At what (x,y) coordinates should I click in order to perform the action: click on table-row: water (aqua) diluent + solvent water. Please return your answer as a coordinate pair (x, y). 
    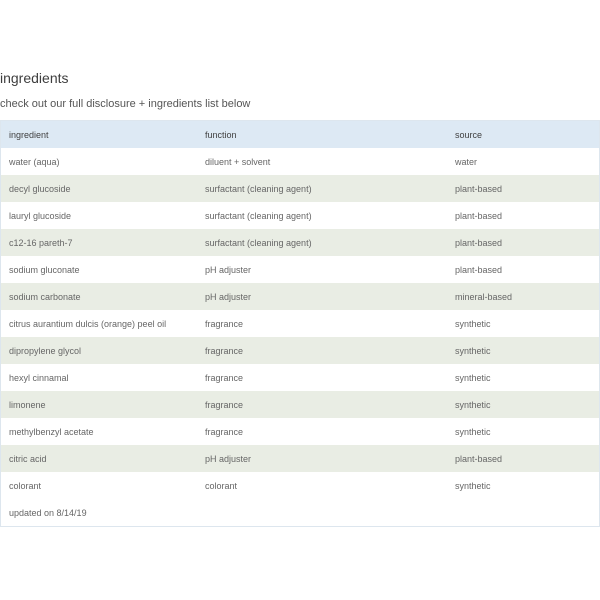
    Looking at the image, I should click on (300, 161).